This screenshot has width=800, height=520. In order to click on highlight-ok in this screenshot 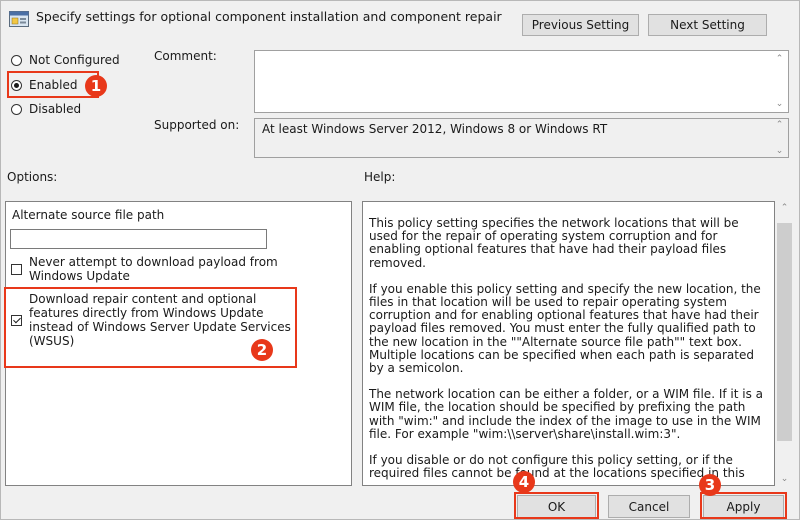, I will do `click(556, 505)`.